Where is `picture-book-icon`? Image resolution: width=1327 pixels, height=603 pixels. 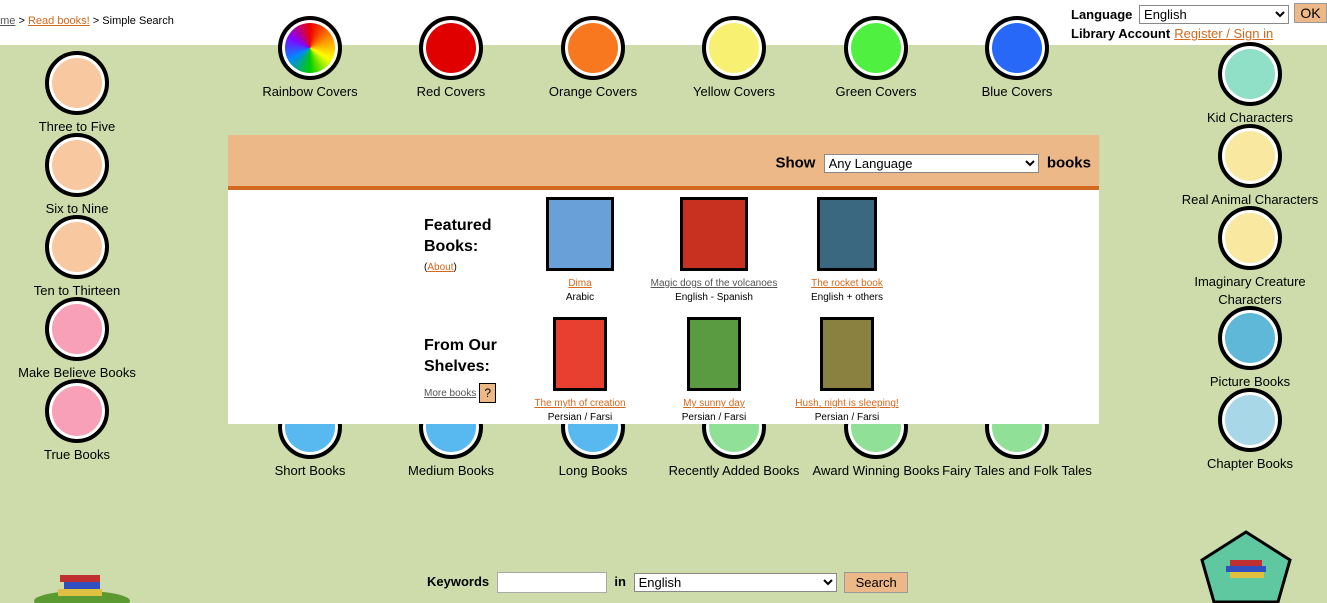 picture-book-icon is located at coordinates (1250, 338).